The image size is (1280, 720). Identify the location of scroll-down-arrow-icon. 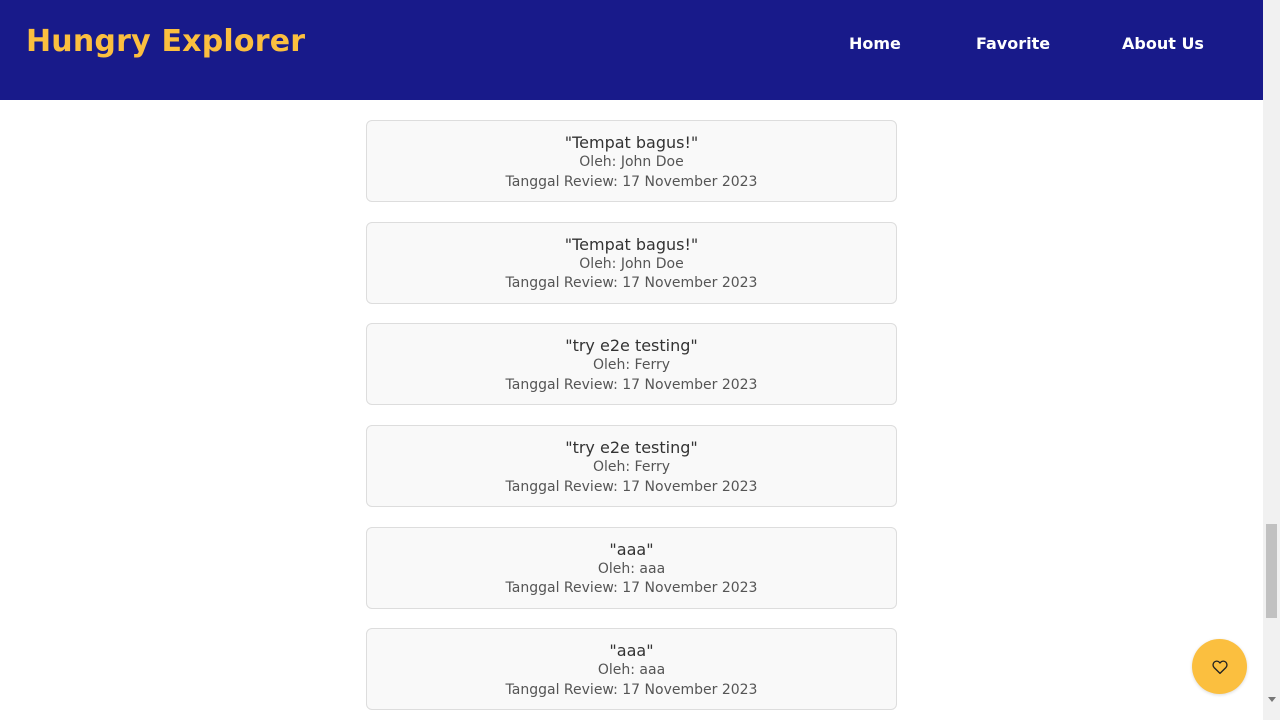
(1272, 699).